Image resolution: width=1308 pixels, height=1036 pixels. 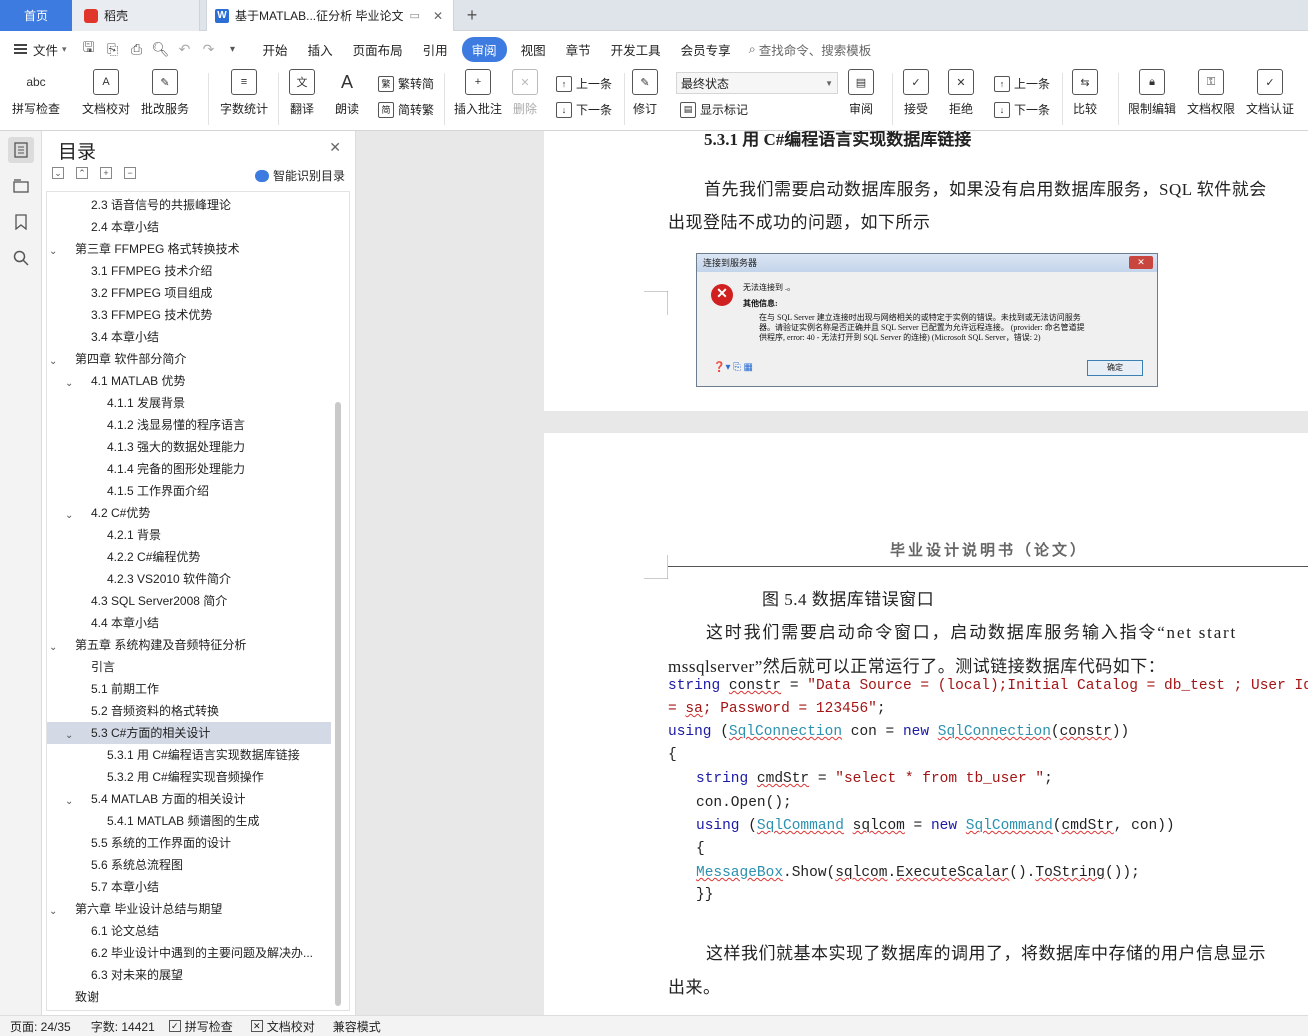 I want to click on reject-button: ✕ 拒绝, so click(x=961, y=93).